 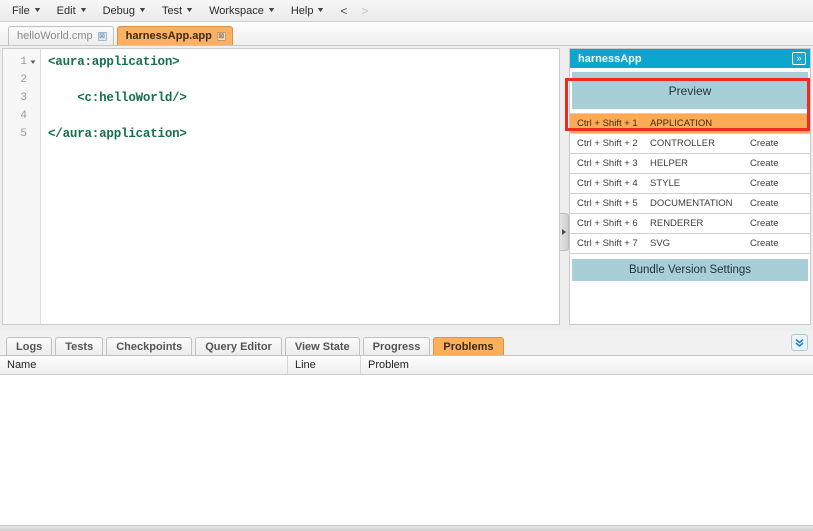 I want to click on code-text: <aura:application>, so click(x=114, y=62).